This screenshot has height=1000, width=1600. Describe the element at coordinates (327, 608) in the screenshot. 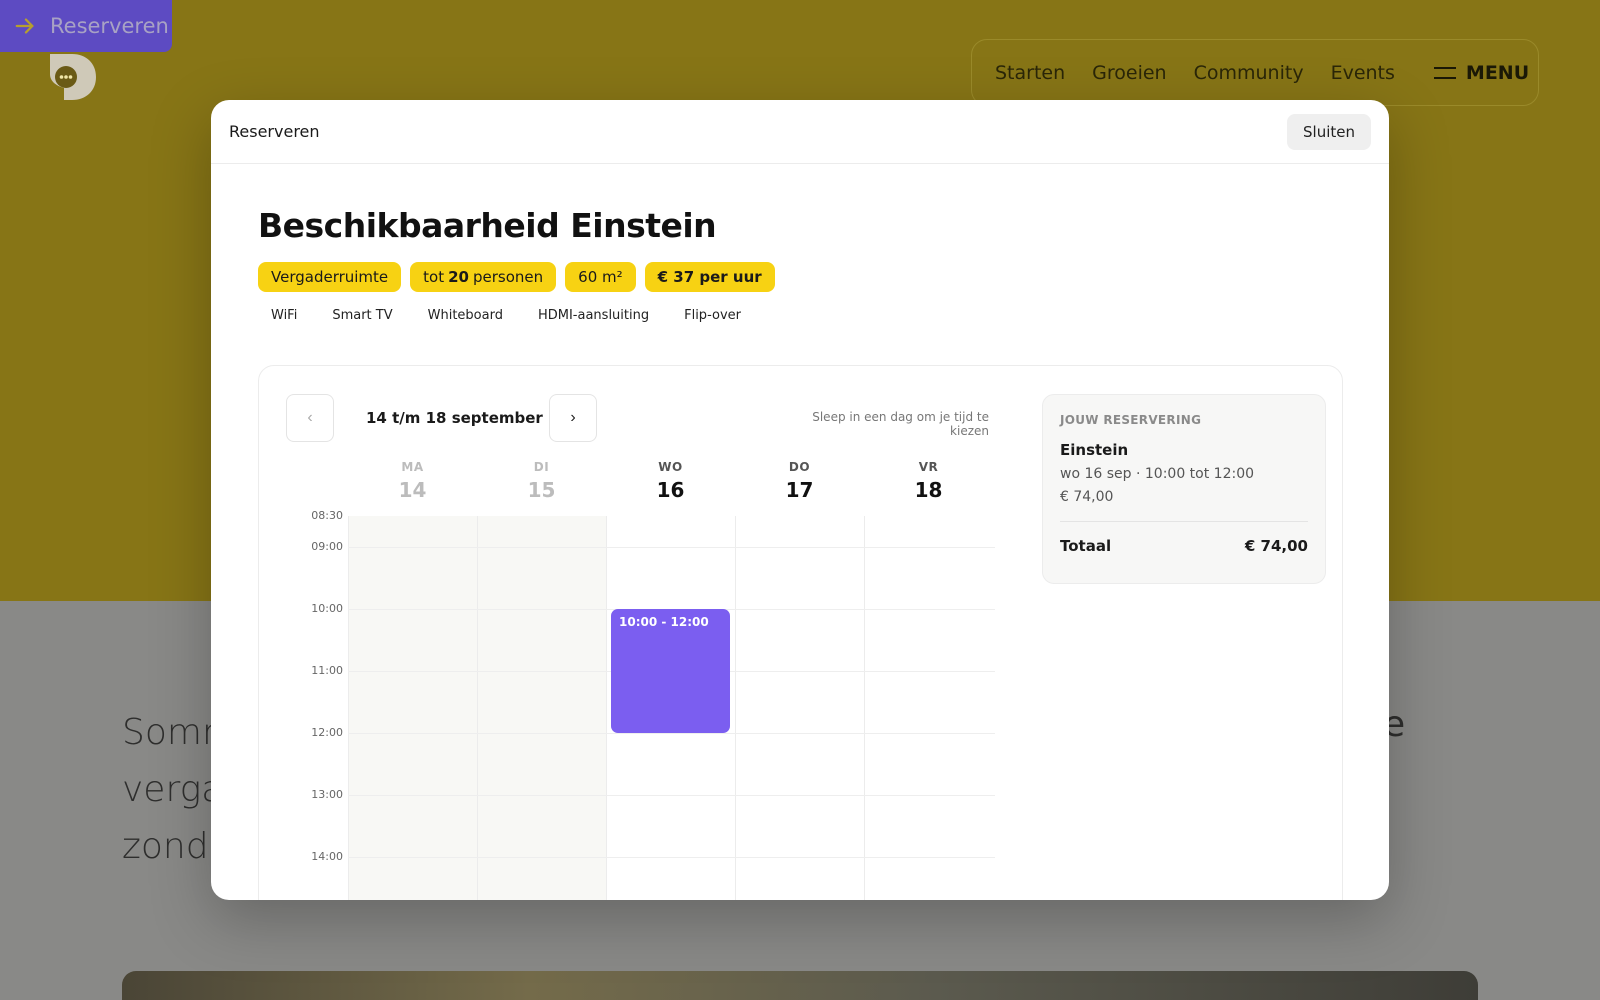

I see `time-label: 10:00` at that location.